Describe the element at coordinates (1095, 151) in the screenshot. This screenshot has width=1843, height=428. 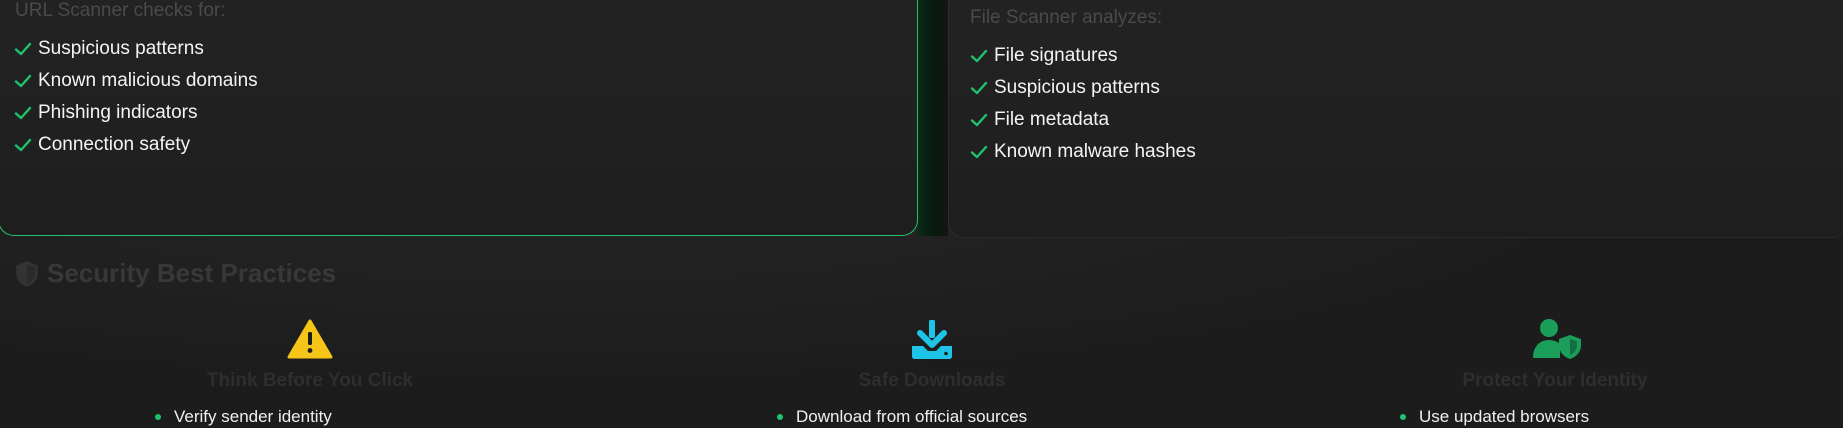
I see `checklist-item-label: Known malware hashes` at that location.